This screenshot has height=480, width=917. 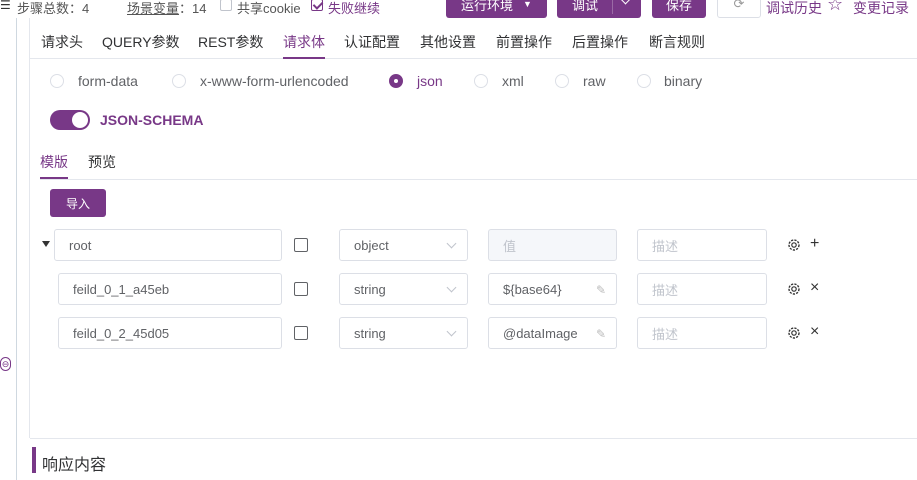 I want to click on tab-post-operations: 后置操作, so click(x=600, y=42).